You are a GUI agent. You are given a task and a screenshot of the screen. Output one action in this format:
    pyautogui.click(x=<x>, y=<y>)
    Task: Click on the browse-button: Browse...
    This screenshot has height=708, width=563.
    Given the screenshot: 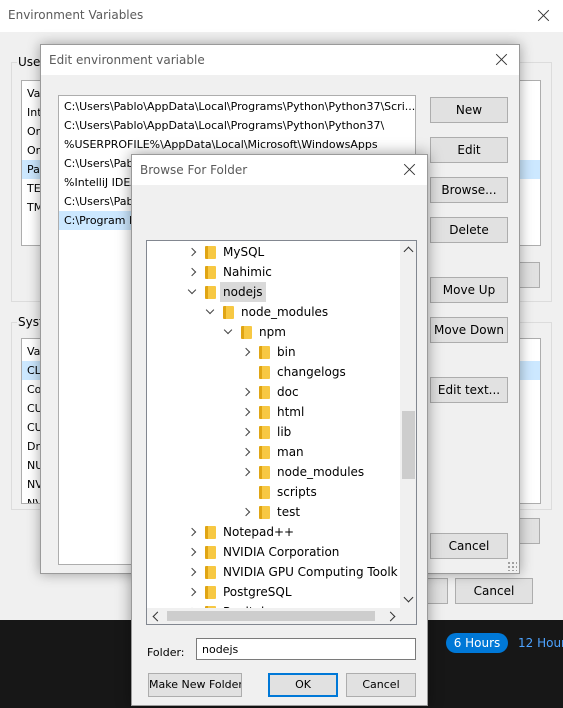 What is the action you would take?
    pyautogui.click(x=469, y=190)
    